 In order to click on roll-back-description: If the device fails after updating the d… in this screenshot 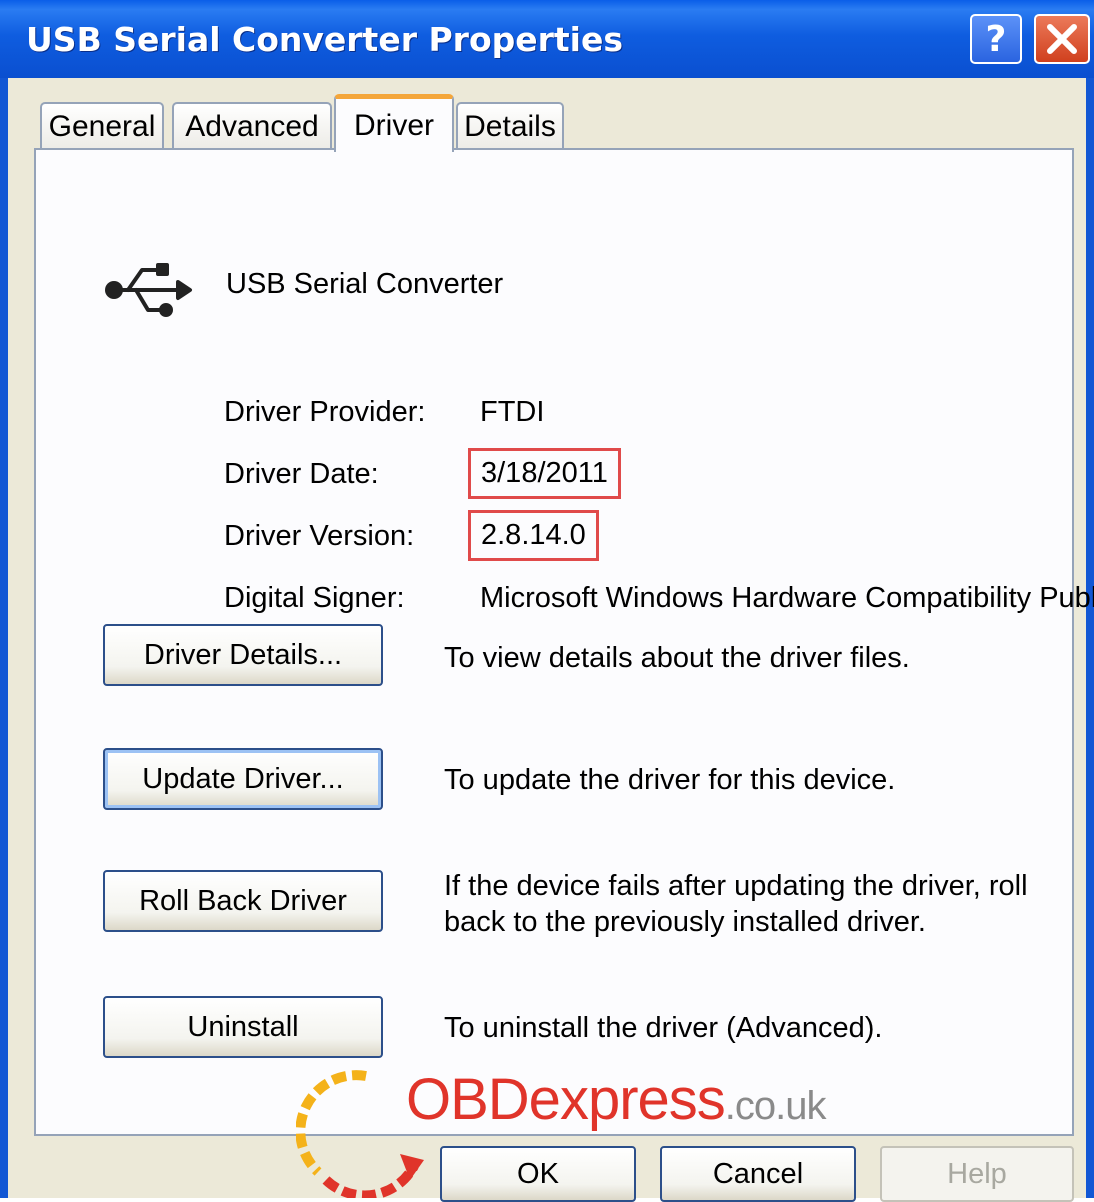, I will do `click(736, 904)`.